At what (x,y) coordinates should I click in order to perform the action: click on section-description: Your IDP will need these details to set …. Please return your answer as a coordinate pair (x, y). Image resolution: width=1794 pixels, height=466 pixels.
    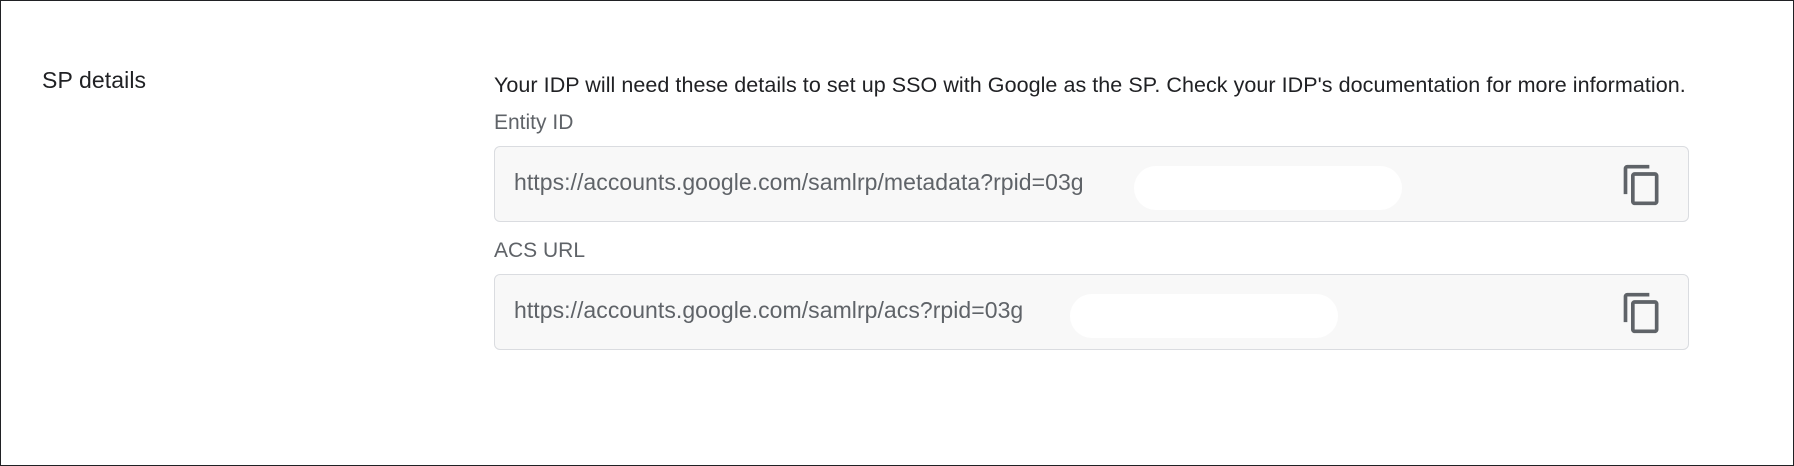
    Looking at the image, I should click on (1090, 85).